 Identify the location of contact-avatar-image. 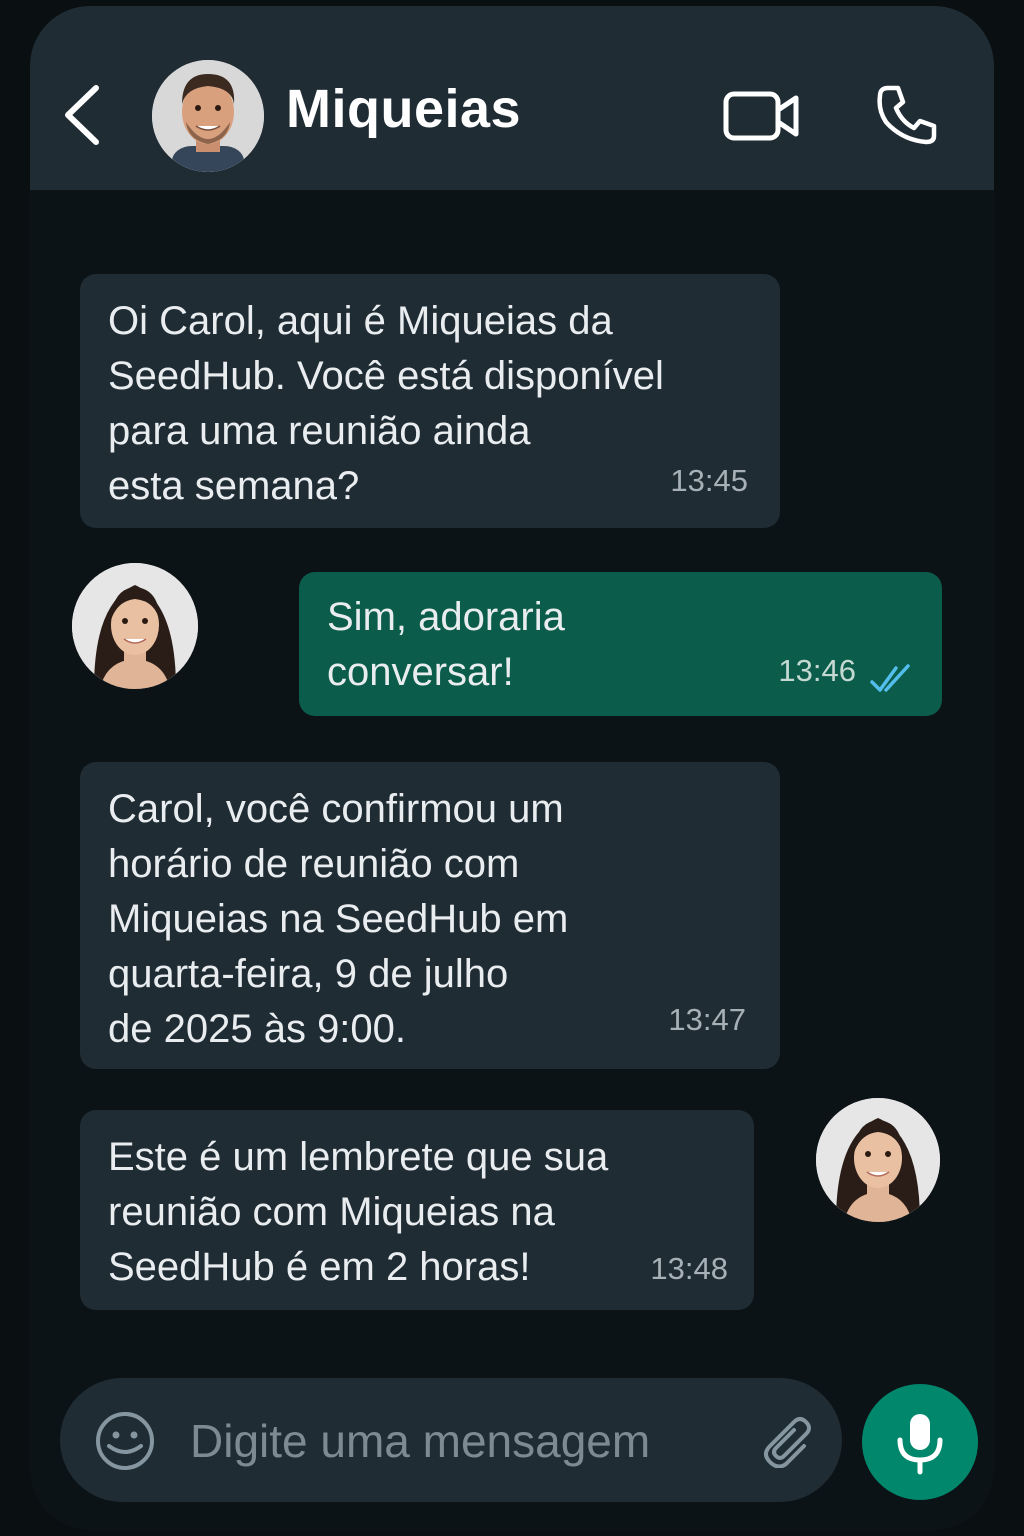
(208, 116).